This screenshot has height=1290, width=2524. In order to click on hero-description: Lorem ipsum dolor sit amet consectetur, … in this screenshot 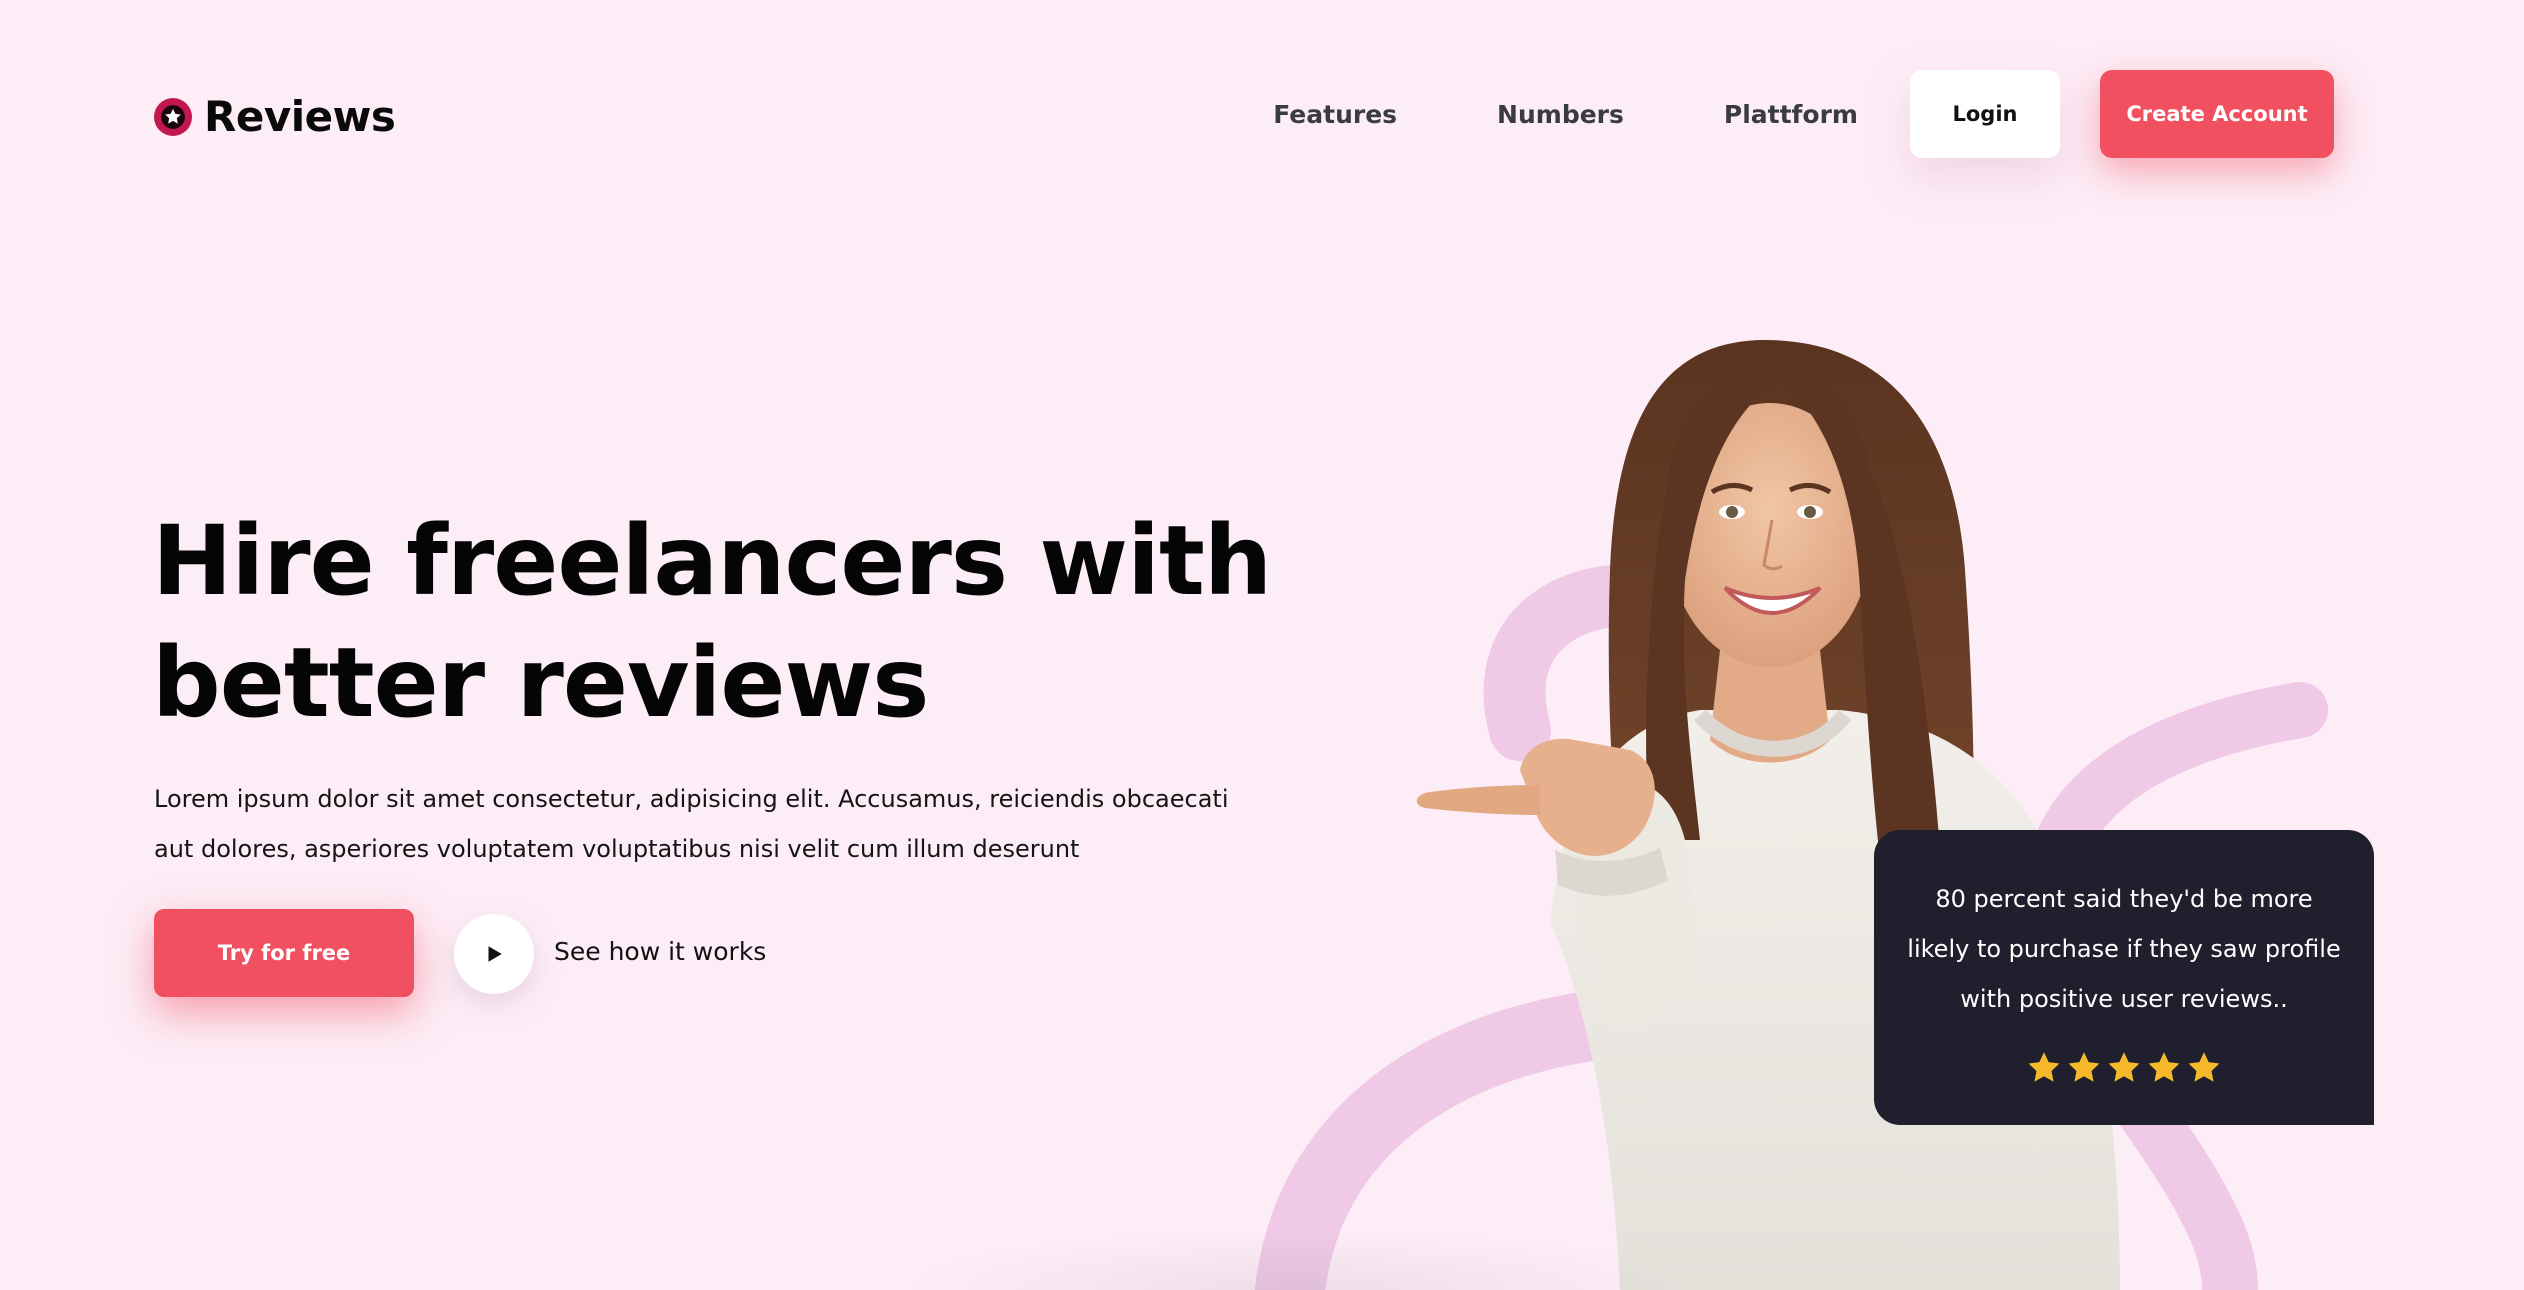, I will do `click(691, 824)`.